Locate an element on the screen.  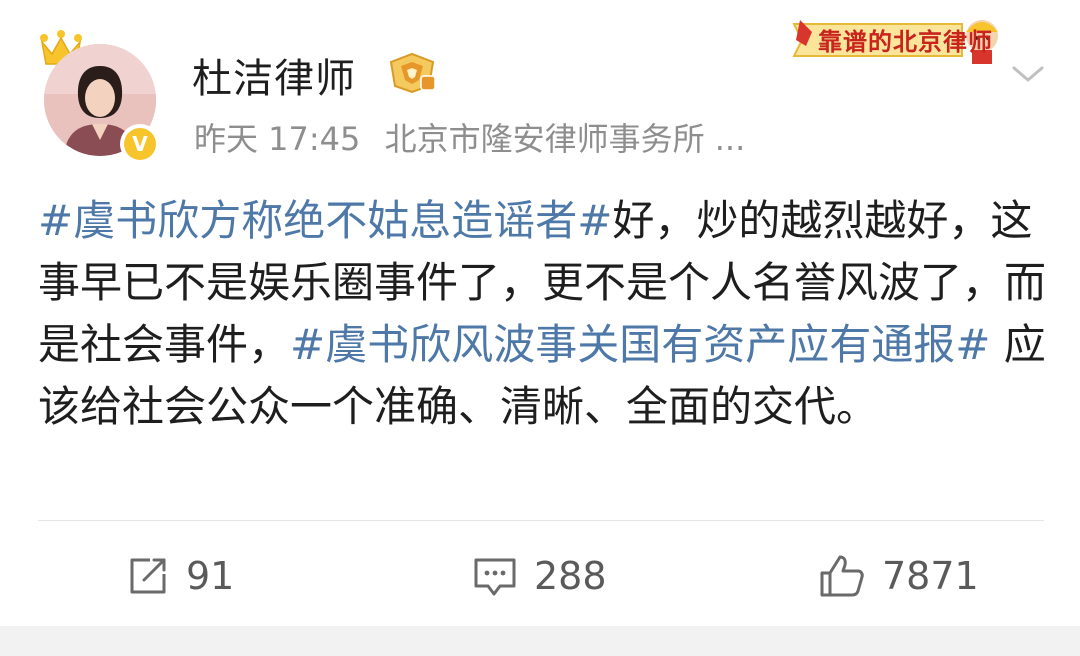
repost-count: 91 is located at coordinates (210, 576).